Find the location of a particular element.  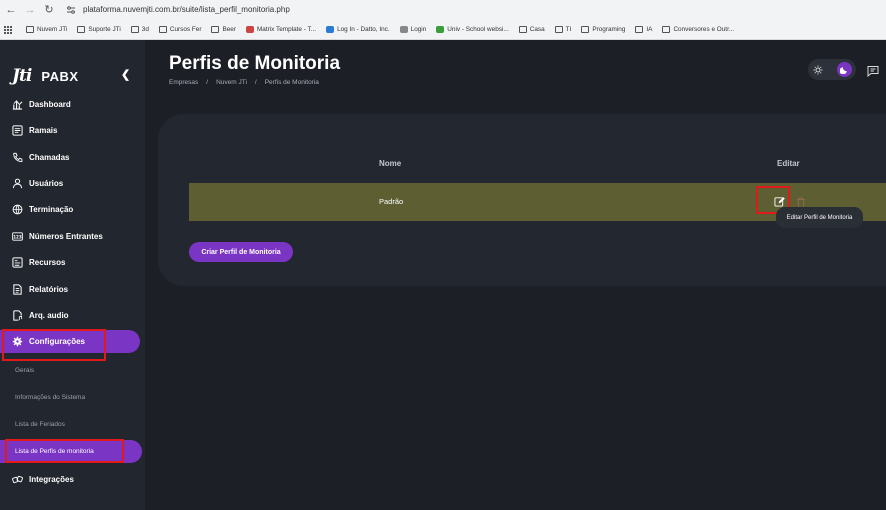

logo: Jti is located at coordinates (22, 76).